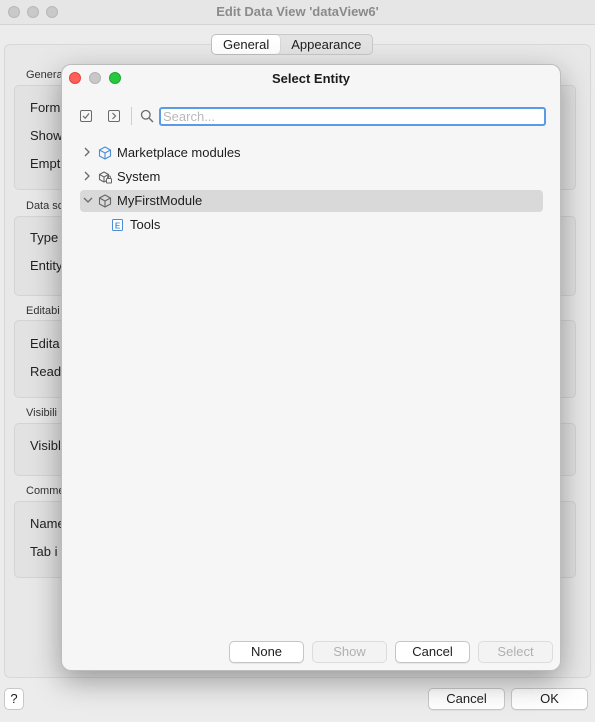  Describe the element at coordinates (45, 107) in the screenshot. I see `field-label: Form` at that location.